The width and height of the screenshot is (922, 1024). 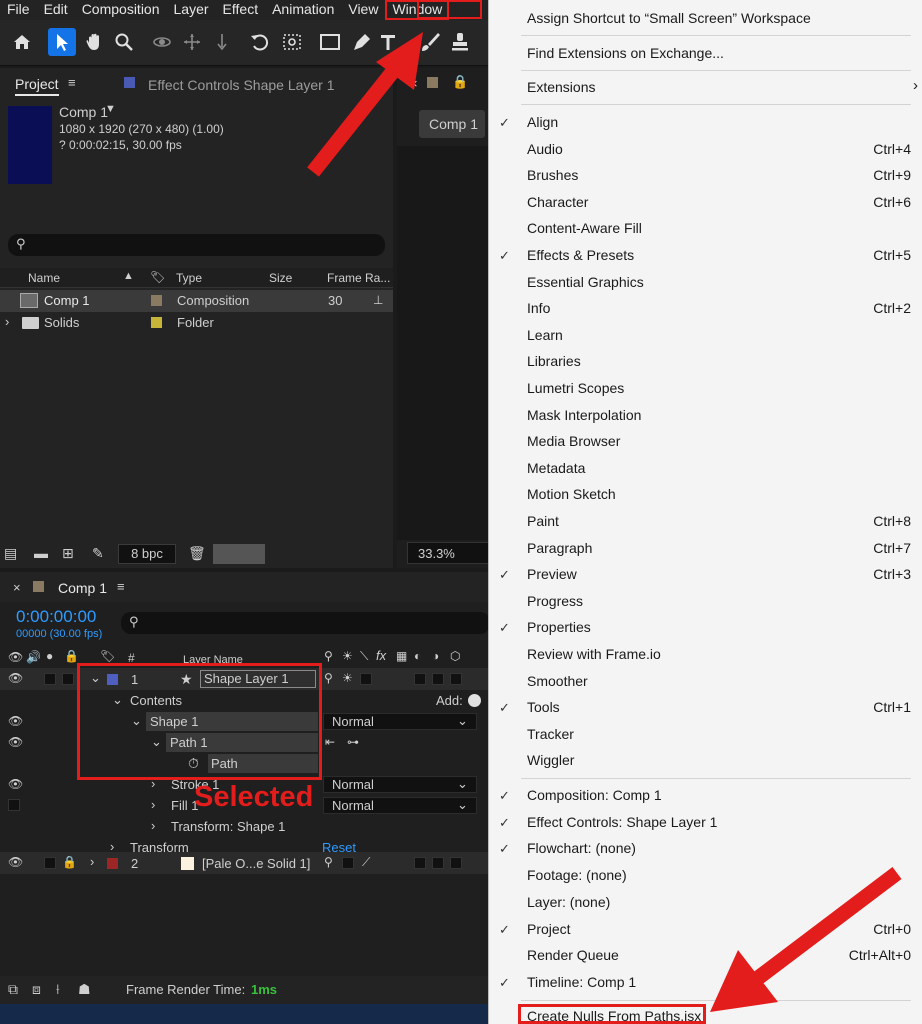 I want to click on arrow-head-create-nulls, so click(x=744, y=981).